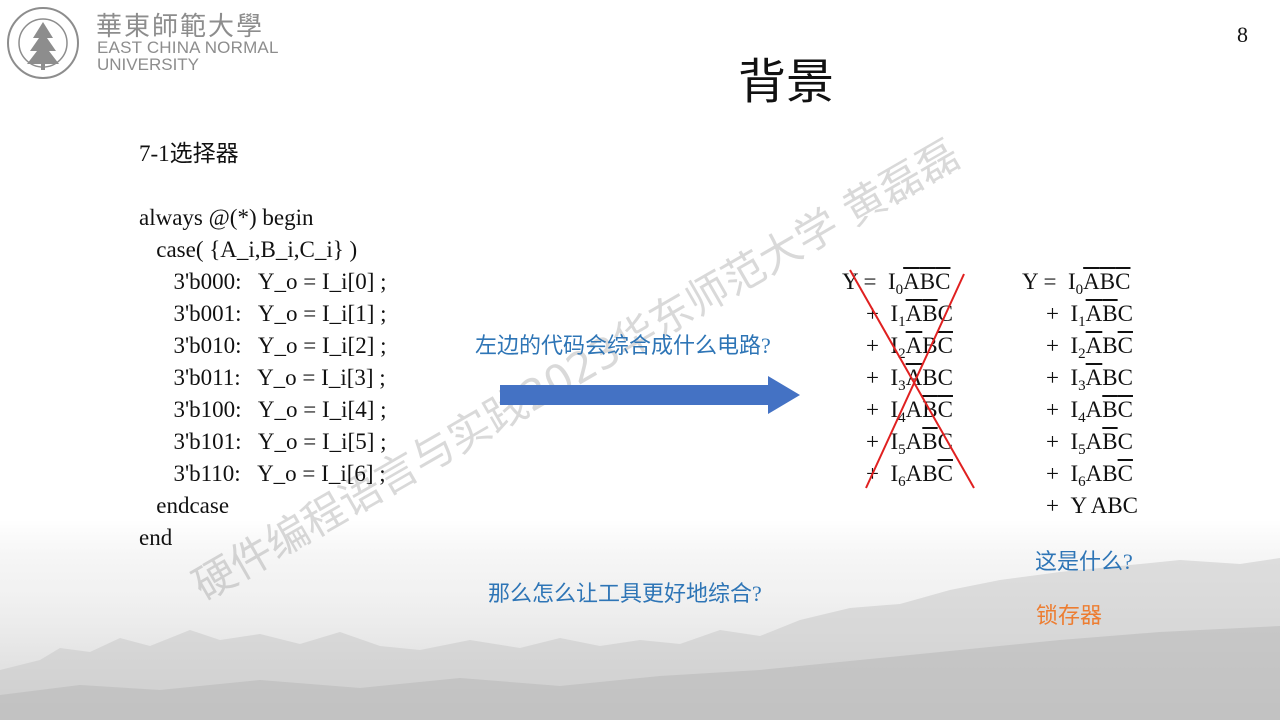 Image resolution: width=1280 pixels, height=720 pixels. I want to click on page-number: 8, so click(1242, 34).